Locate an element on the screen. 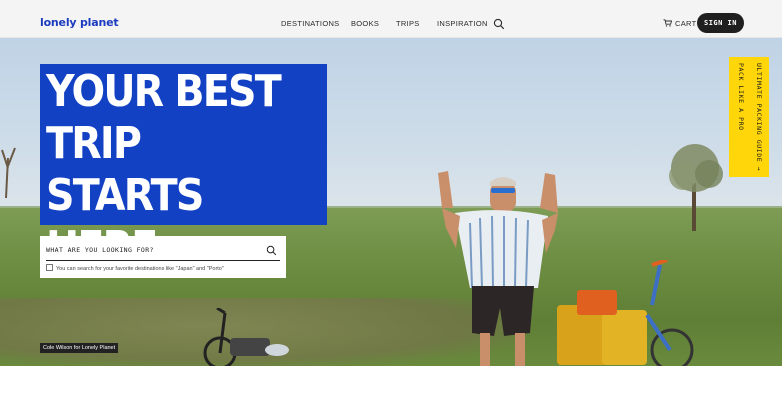  cart-label: CART is located at coordinates (686, 23).